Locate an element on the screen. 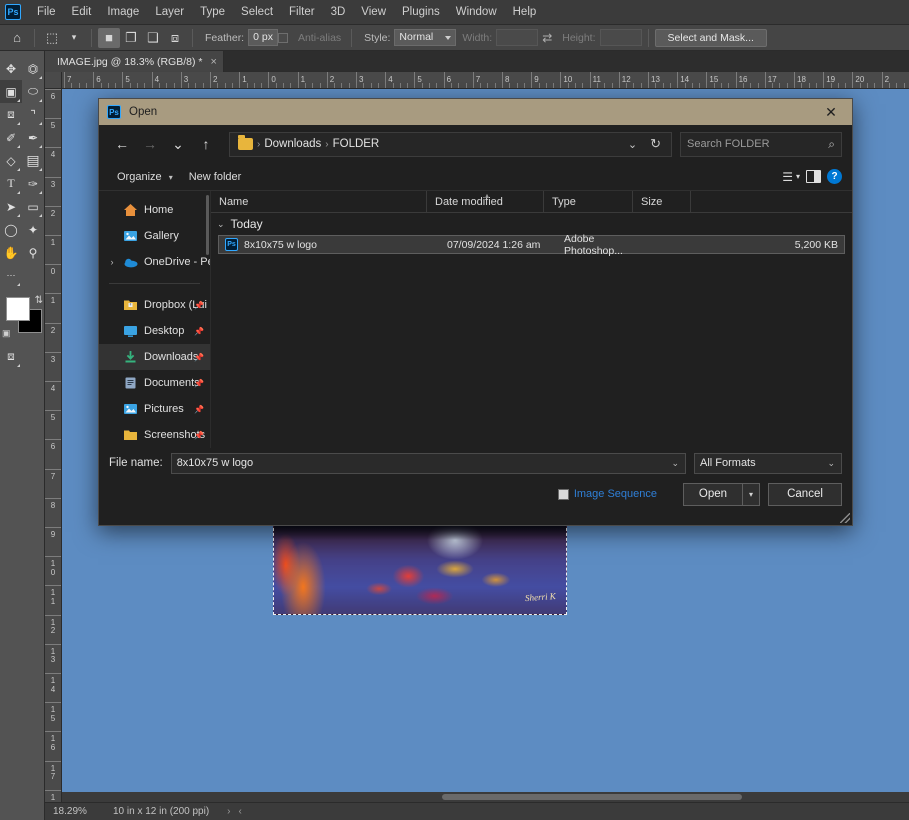 The width and height of the screenshot is (909, 820). ellipse-tool: ◯ is located at coordinates (11, 229).